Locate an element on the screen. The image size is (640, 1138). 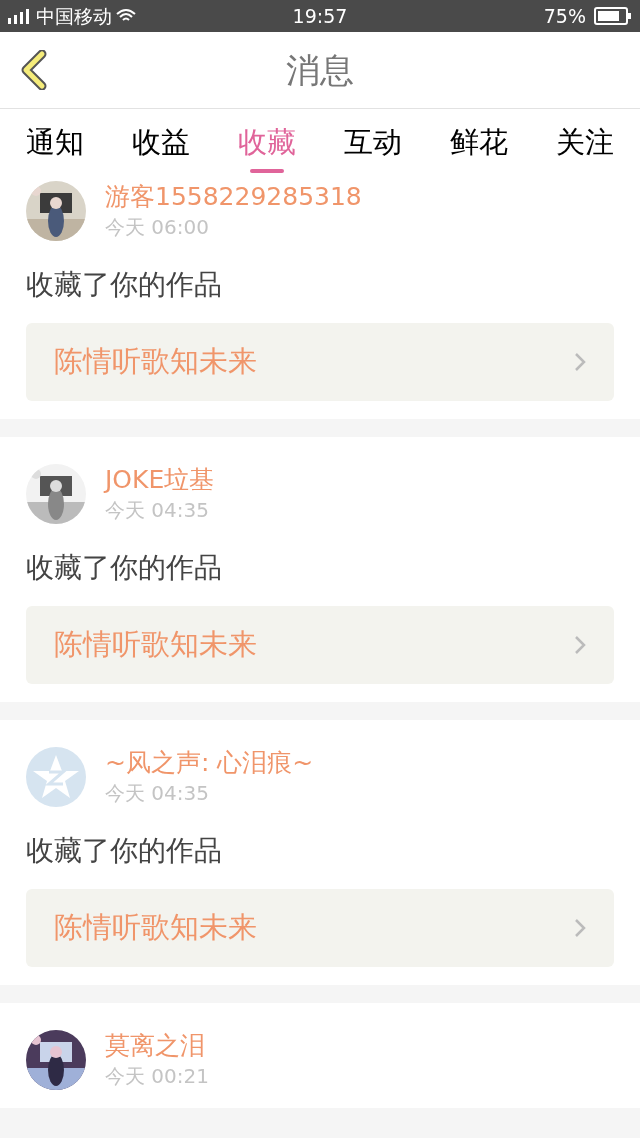
user-name: 游客1558229285318 is located at coordinates (233, 197).